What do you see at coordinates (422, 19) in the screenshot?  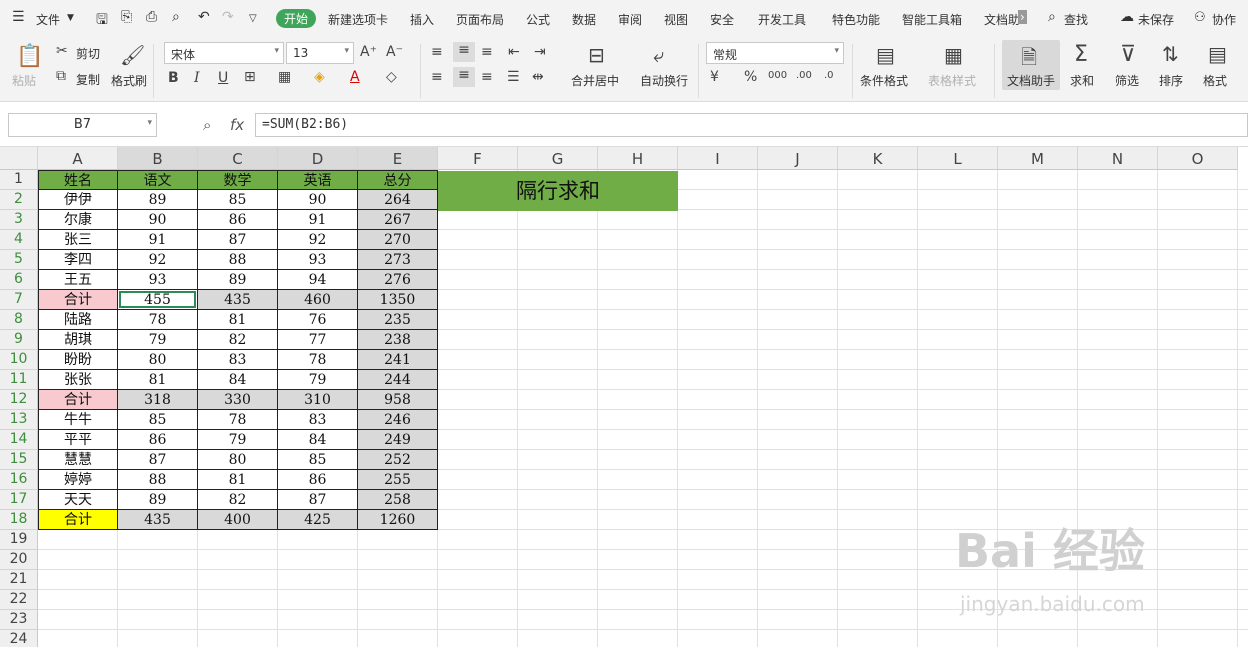 I see `tab-insert: 插入` at bounding box center [422, 19].